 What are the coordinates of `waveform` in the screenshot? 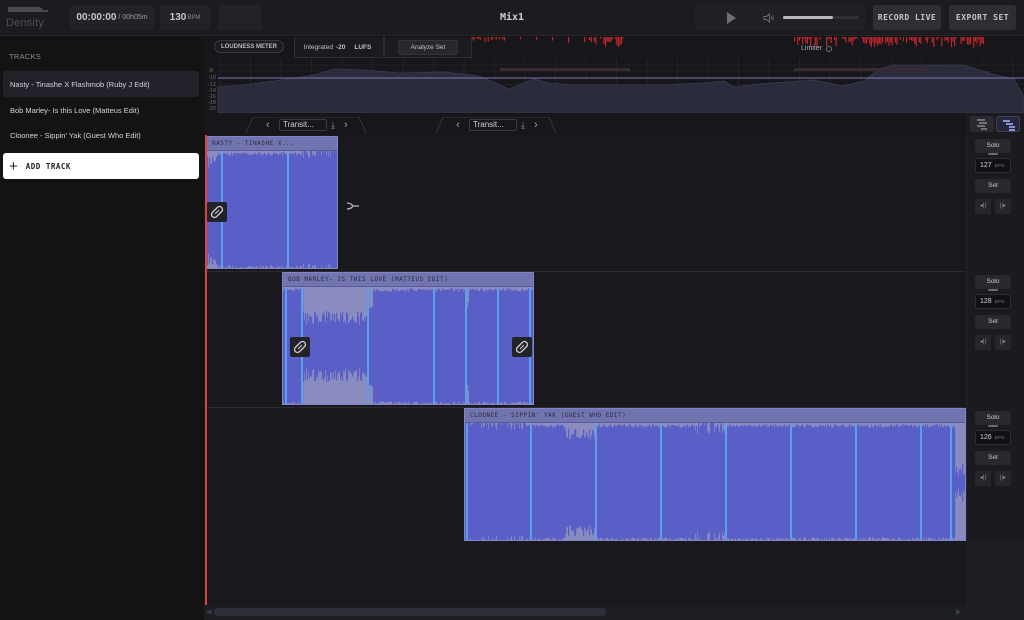 It's located at (715, 481).